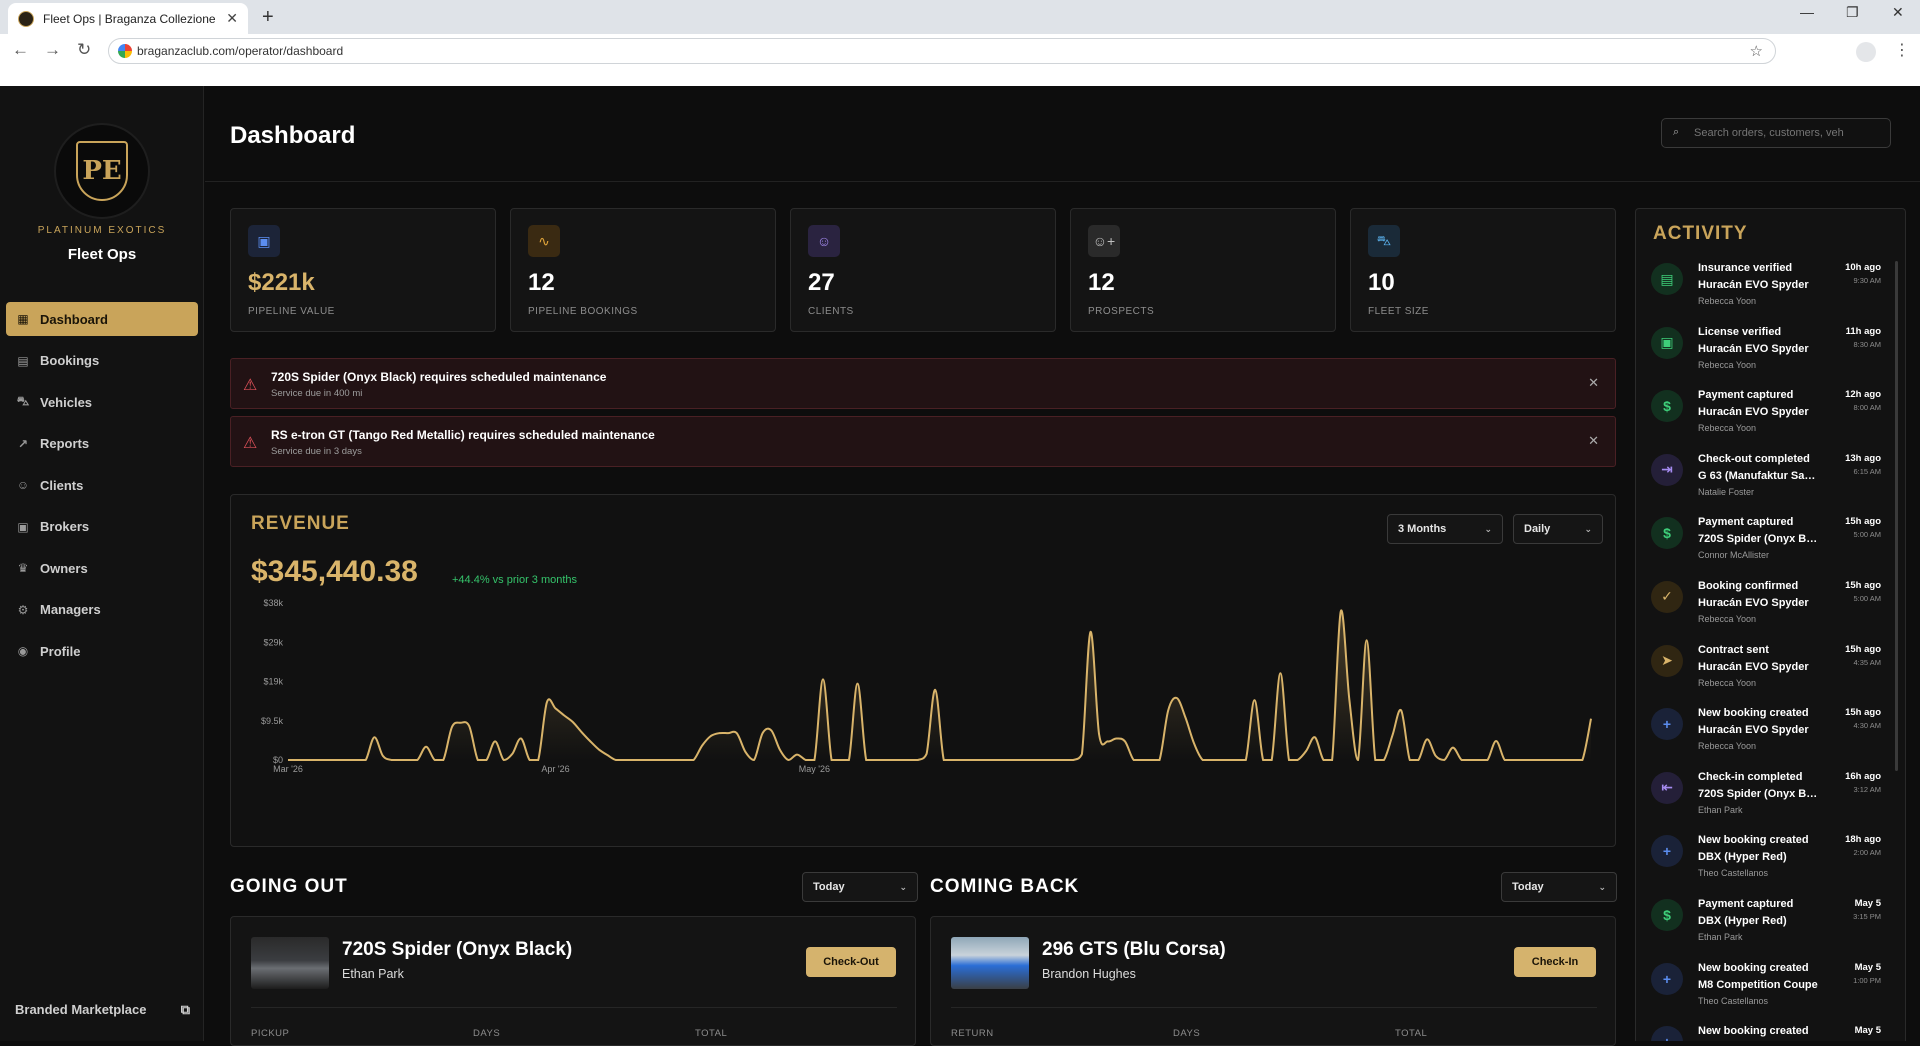  Describe the element at coordinates (102, 485) in the screenshot. I see `sidebar-item-clients: ☺ Clients` at that location.